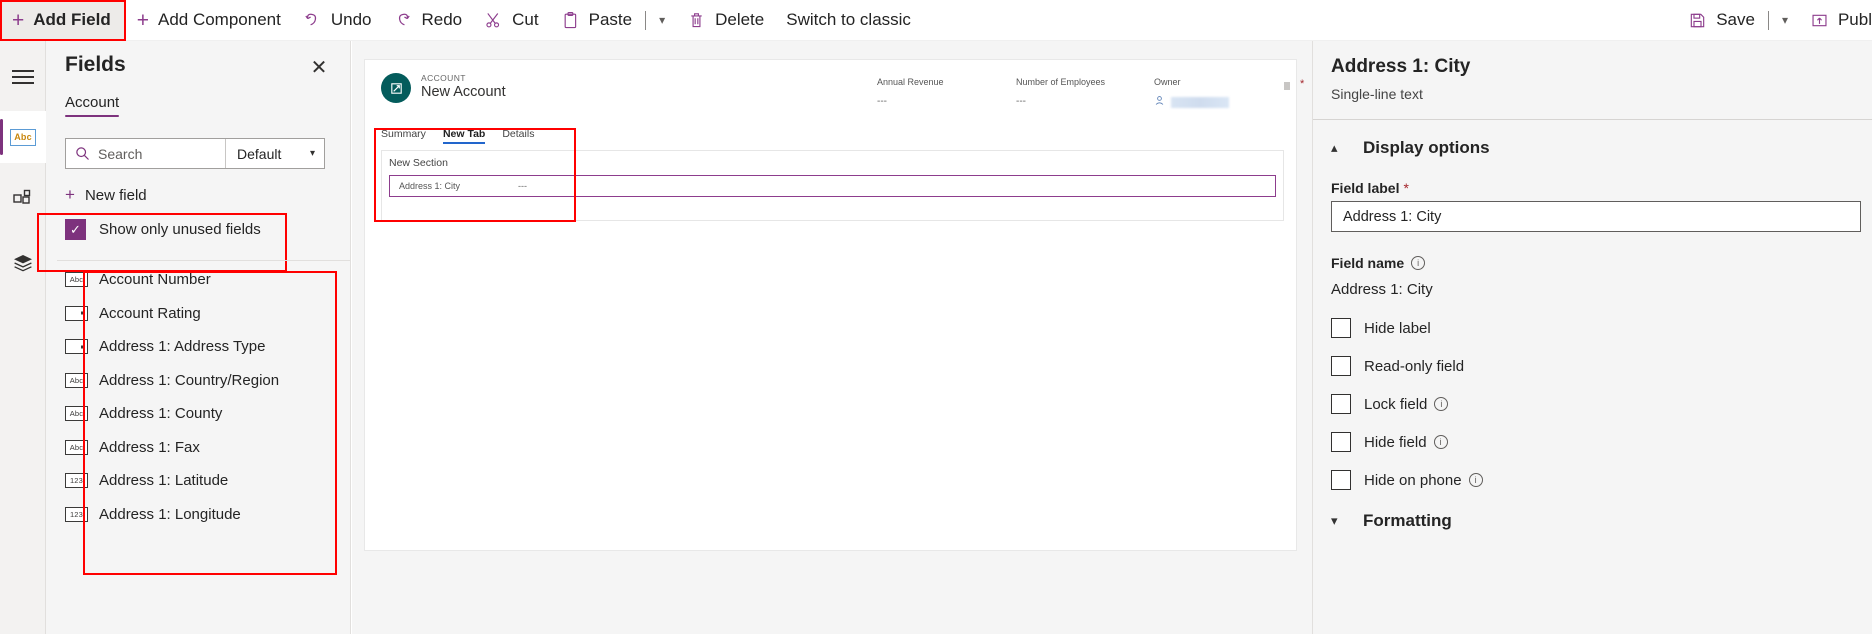 The height and width of the screenshot is (634, 1872). I want to click on add-field-button: + Add Field, so click(63, 20).